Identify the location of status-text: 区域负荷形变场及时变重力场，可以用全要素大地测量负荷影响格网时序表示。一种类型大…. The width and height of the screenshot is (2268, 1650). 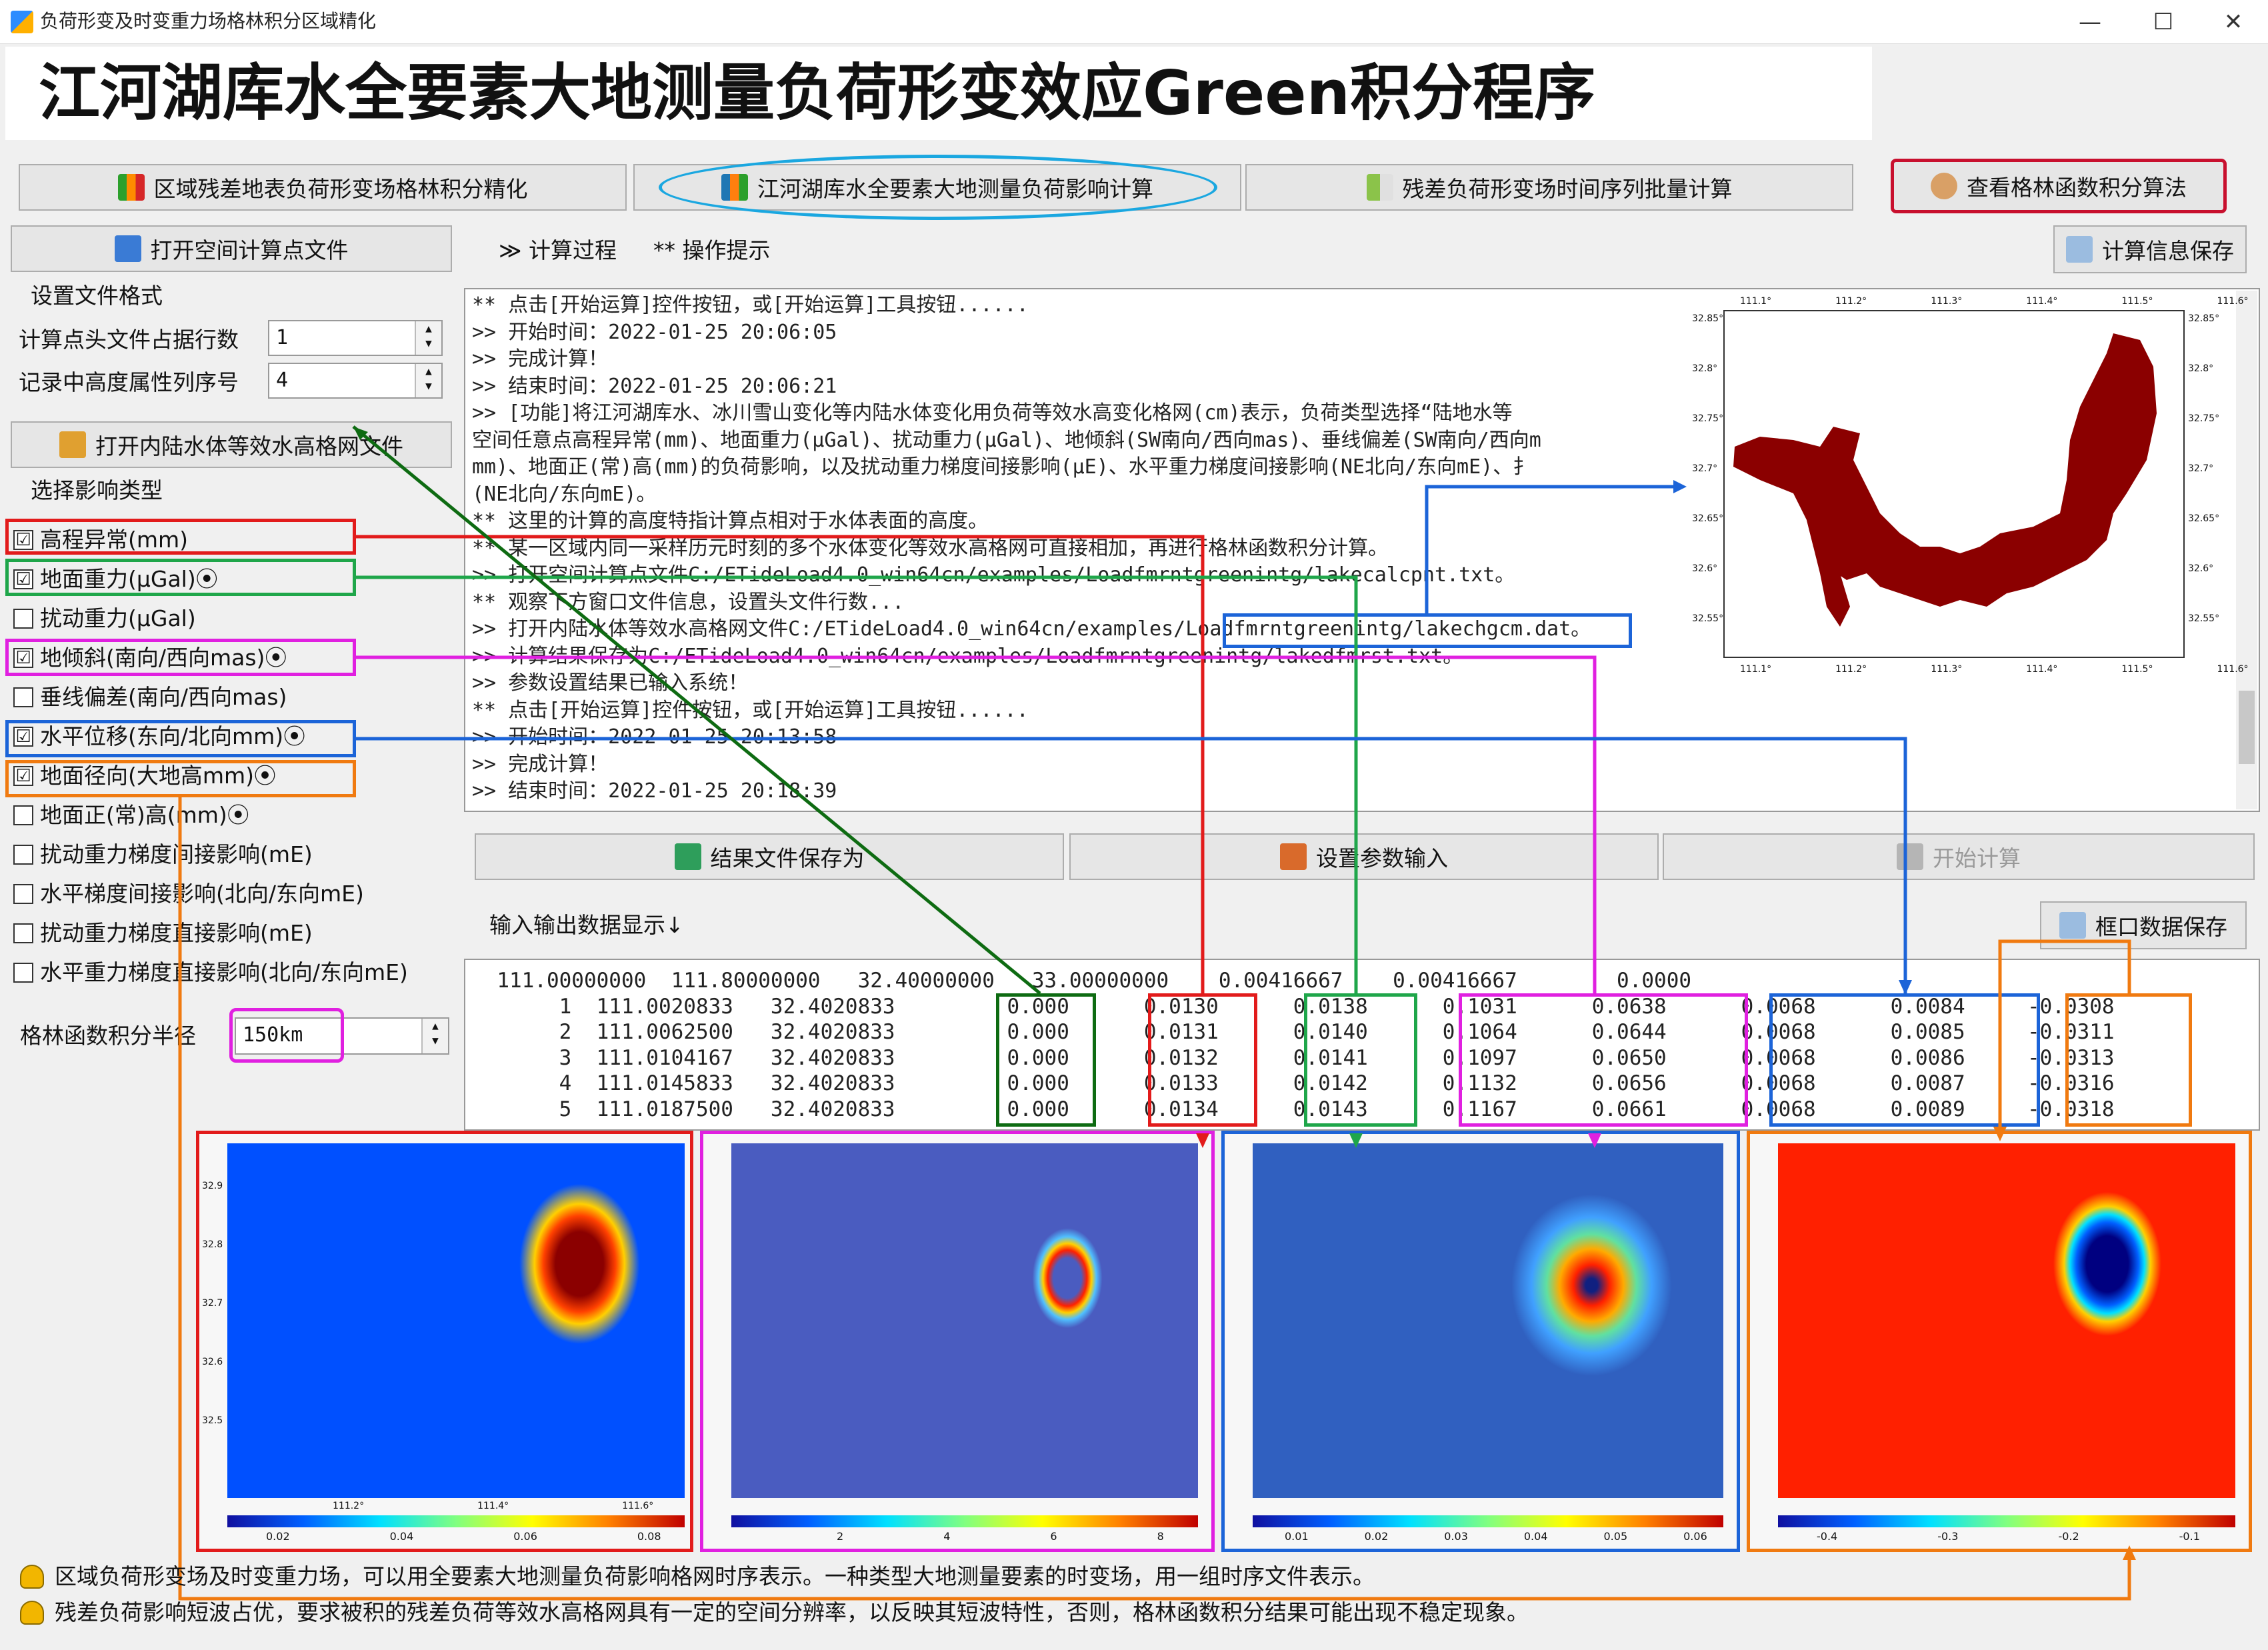
(715, 1576).